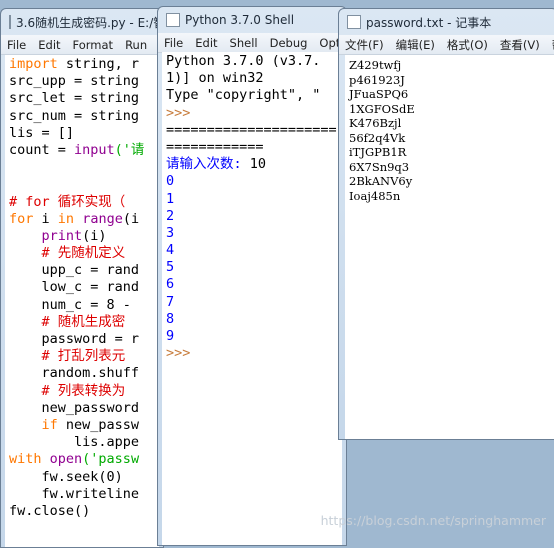  I want to click on password-line: 1XGFOSdE, so click(382, 108).